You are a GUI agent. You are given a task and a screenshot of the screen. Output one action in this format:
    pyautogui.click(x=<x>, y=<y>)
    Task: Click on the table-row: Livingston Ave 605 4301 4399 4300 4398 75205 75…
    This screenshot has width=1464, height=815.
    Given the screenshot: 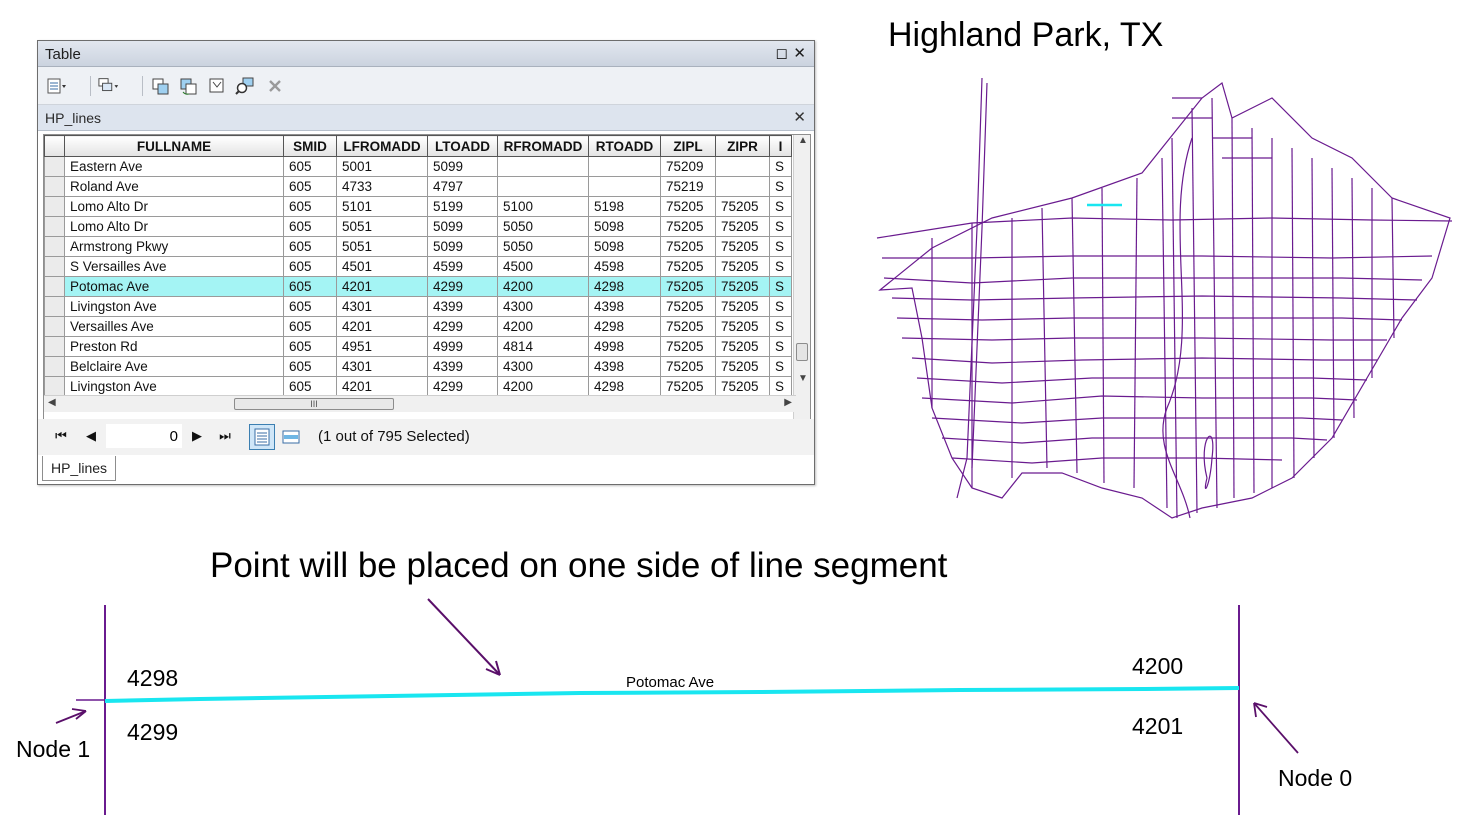 What is the action you would take?
    pyautogui.click(x=418, y=306)
    